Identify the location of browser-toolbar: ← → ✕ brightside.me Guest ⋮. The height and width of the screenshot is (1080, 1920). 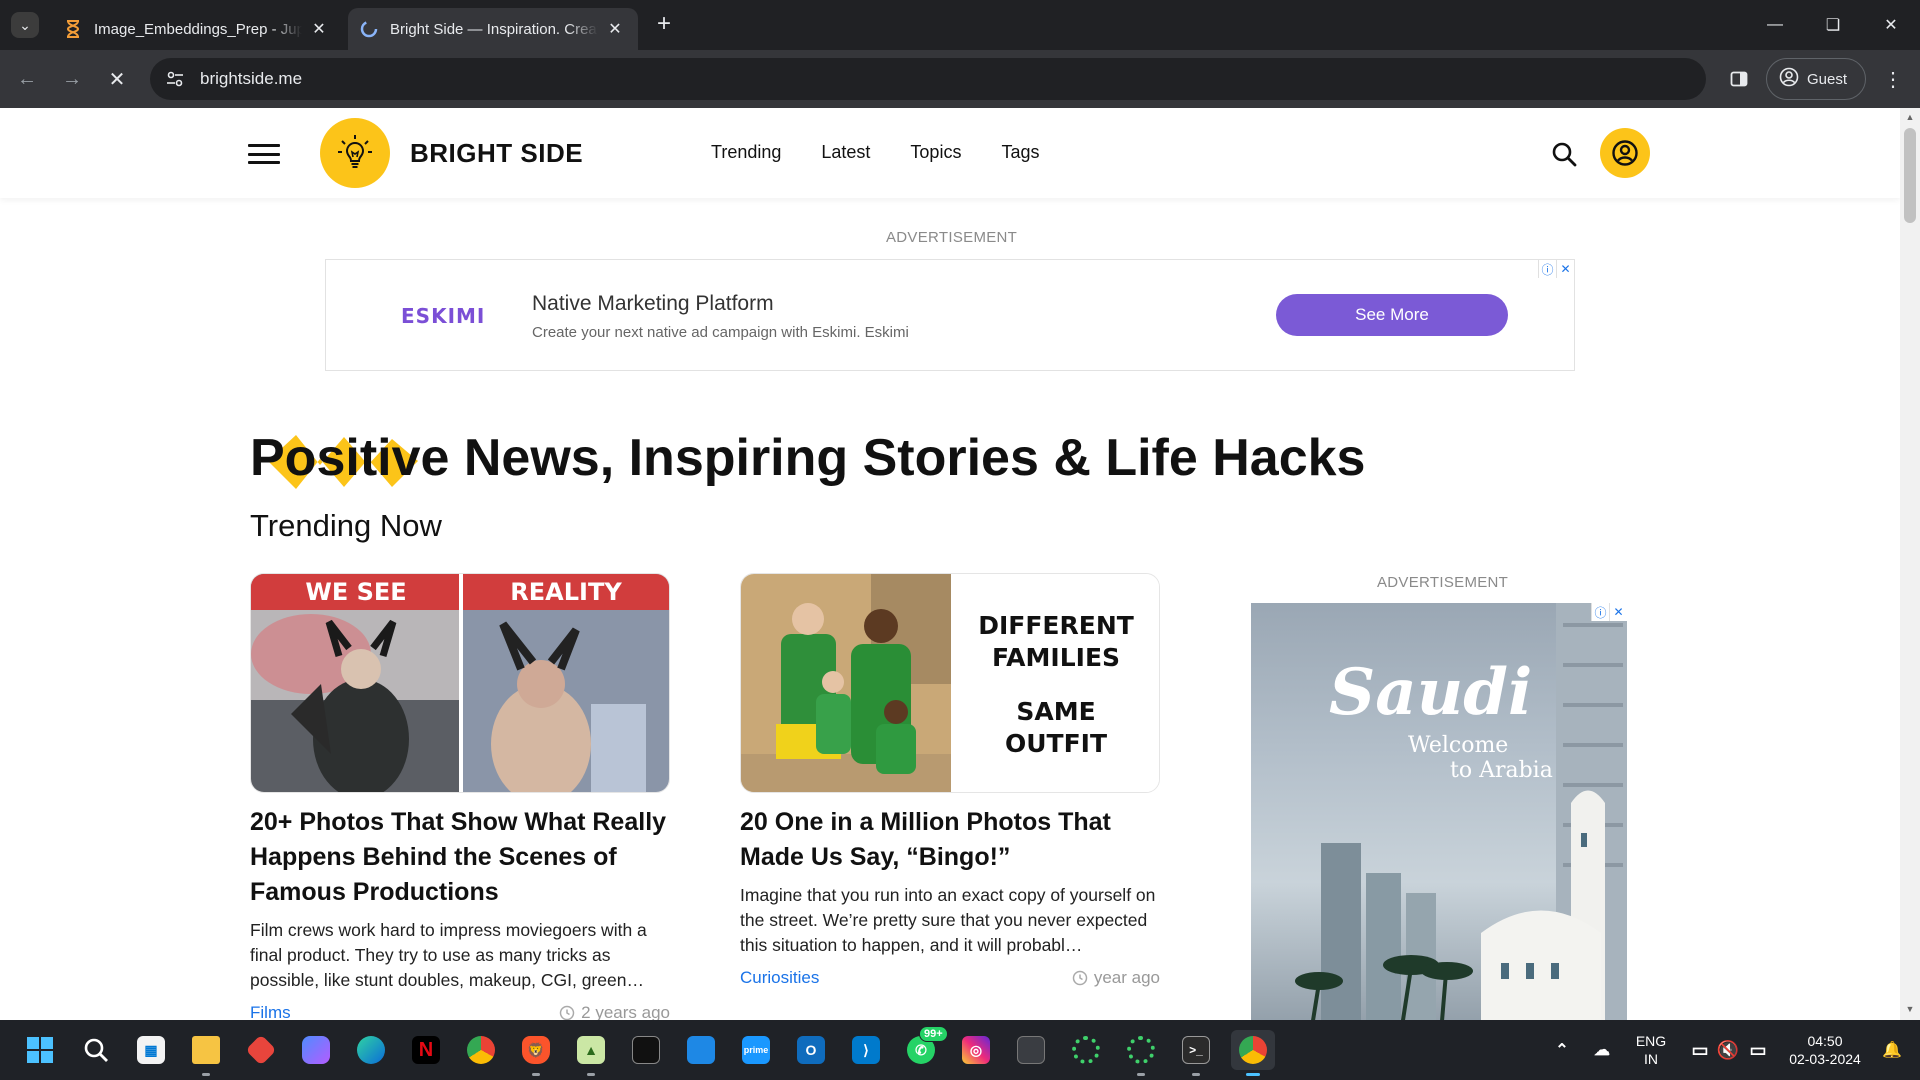
(960, 79).